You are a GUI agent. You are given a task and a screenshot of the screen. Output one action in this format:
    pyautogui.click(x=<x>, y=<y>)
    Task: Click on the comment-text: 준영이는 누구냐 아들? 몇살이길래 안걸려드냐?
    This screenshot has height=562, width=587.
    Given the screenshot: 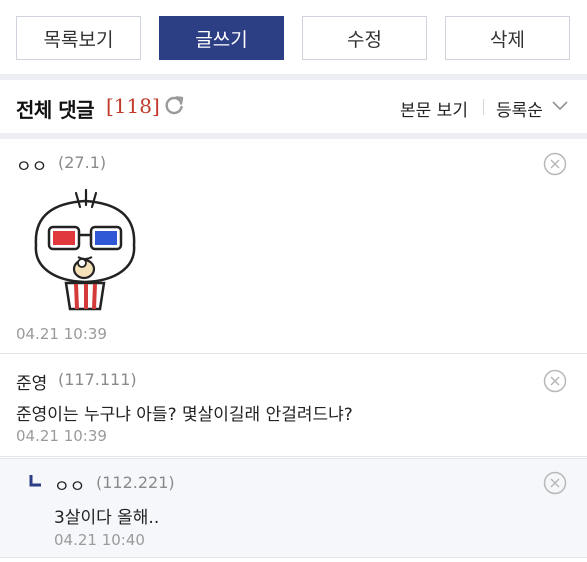 What is the action you would take?
    pyautogui.click(x=184, y=415)
    